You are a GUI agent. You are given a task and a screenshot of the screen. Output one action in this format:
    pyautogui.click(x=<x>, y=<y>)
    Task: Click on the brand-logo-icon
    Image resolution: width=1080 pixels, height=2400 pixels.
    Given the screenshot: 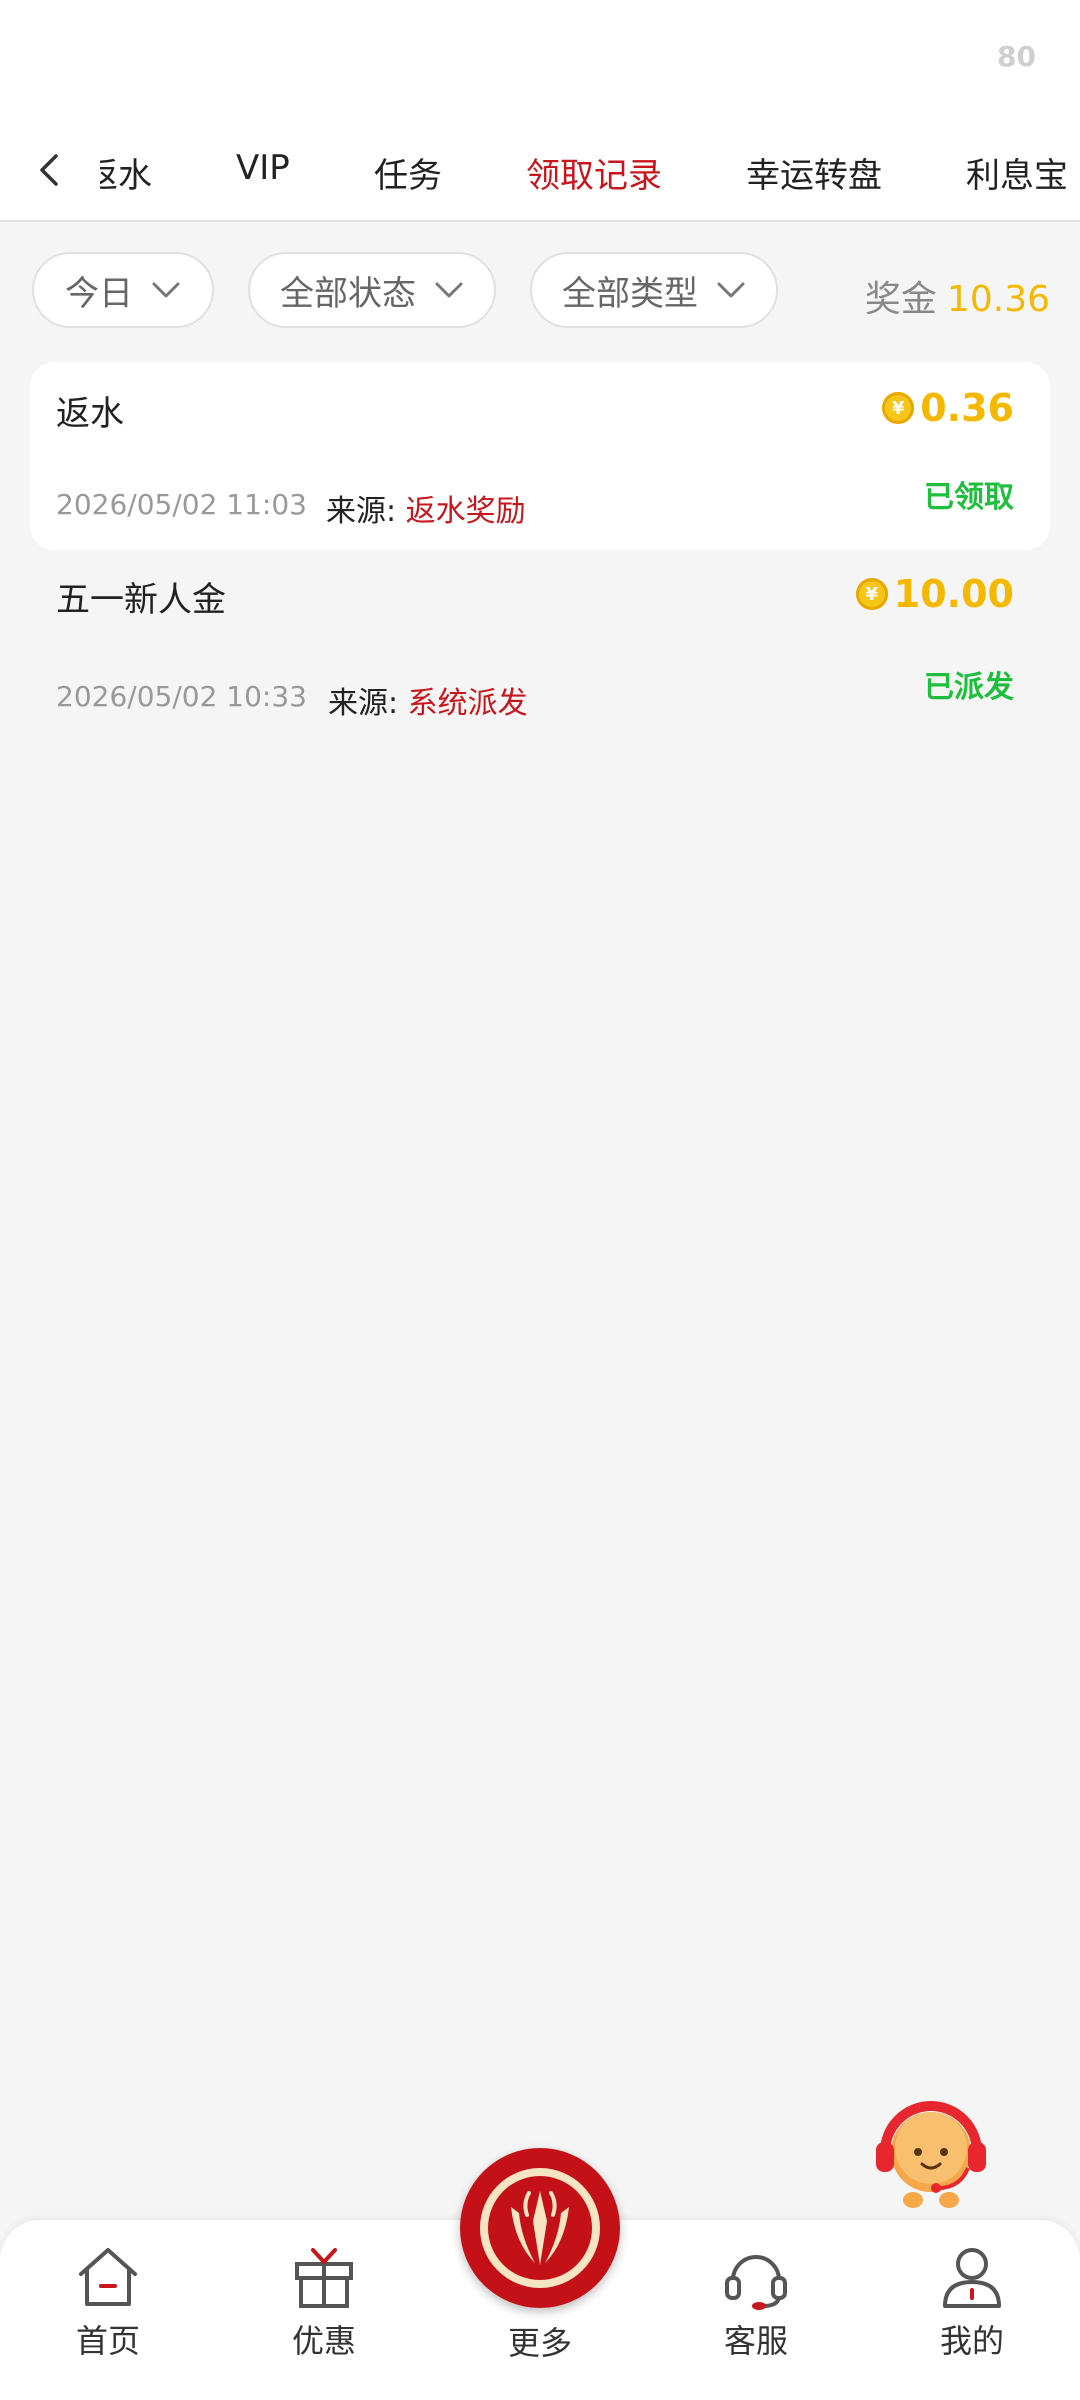 What is the action you would take?
    pyautogui.click(x=540, y=2228)
    